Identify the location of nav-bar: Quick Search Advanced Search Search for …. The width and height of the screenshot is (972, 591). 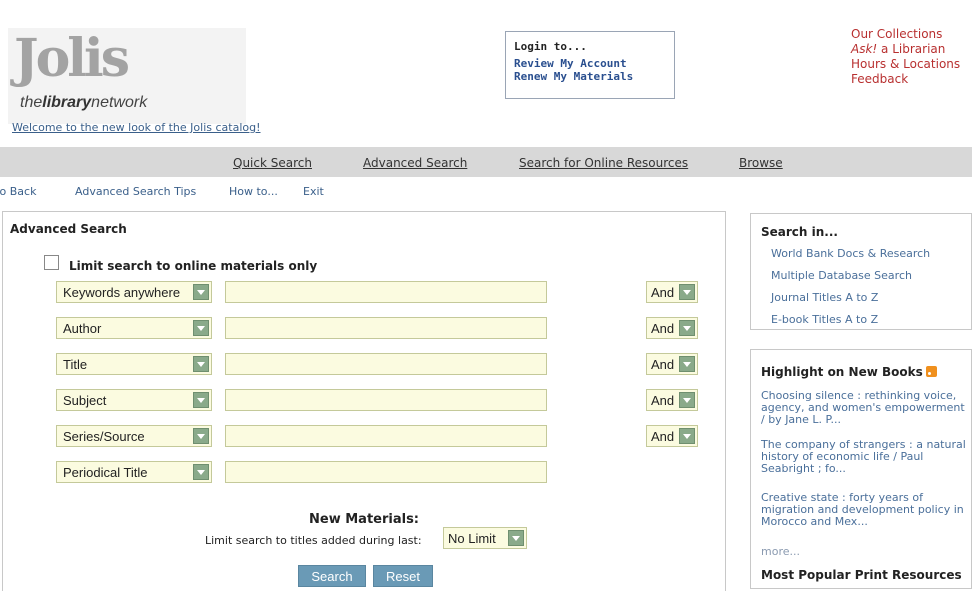
(486, 162).